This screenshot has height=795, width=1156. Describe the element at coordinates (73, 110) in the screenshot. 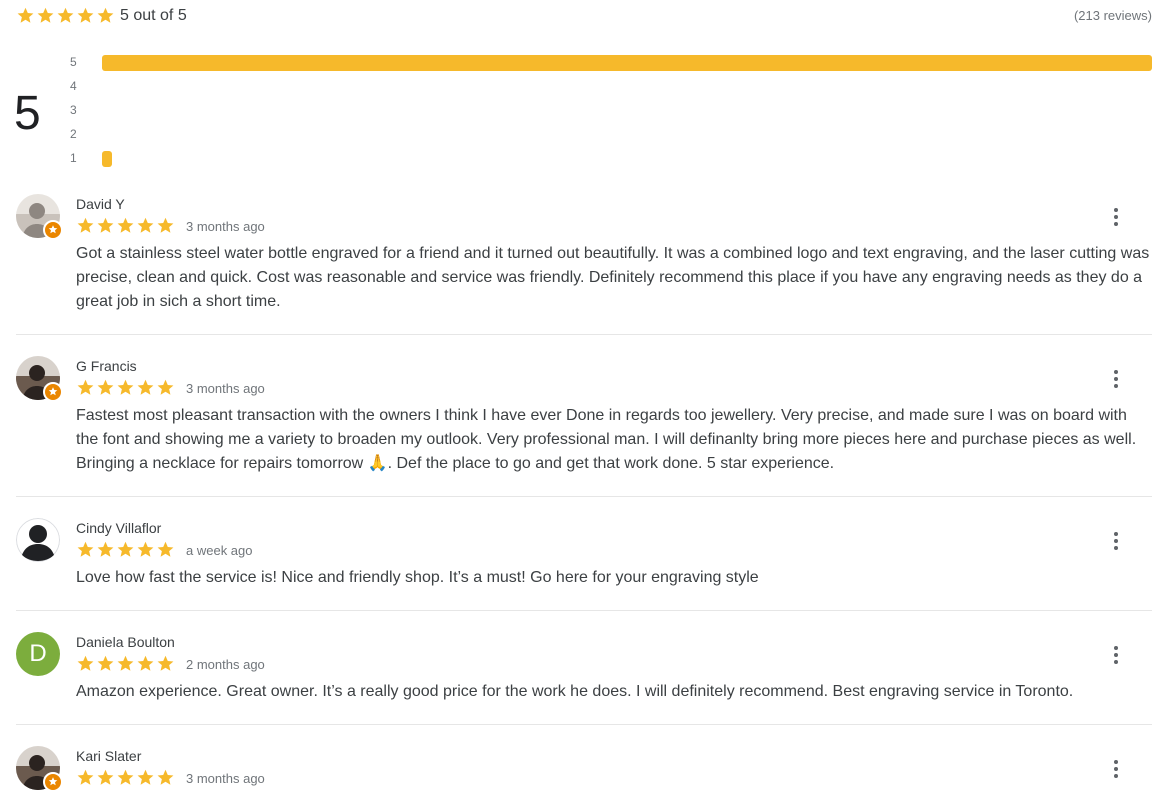

I see `histogram-label: 3` at that location.